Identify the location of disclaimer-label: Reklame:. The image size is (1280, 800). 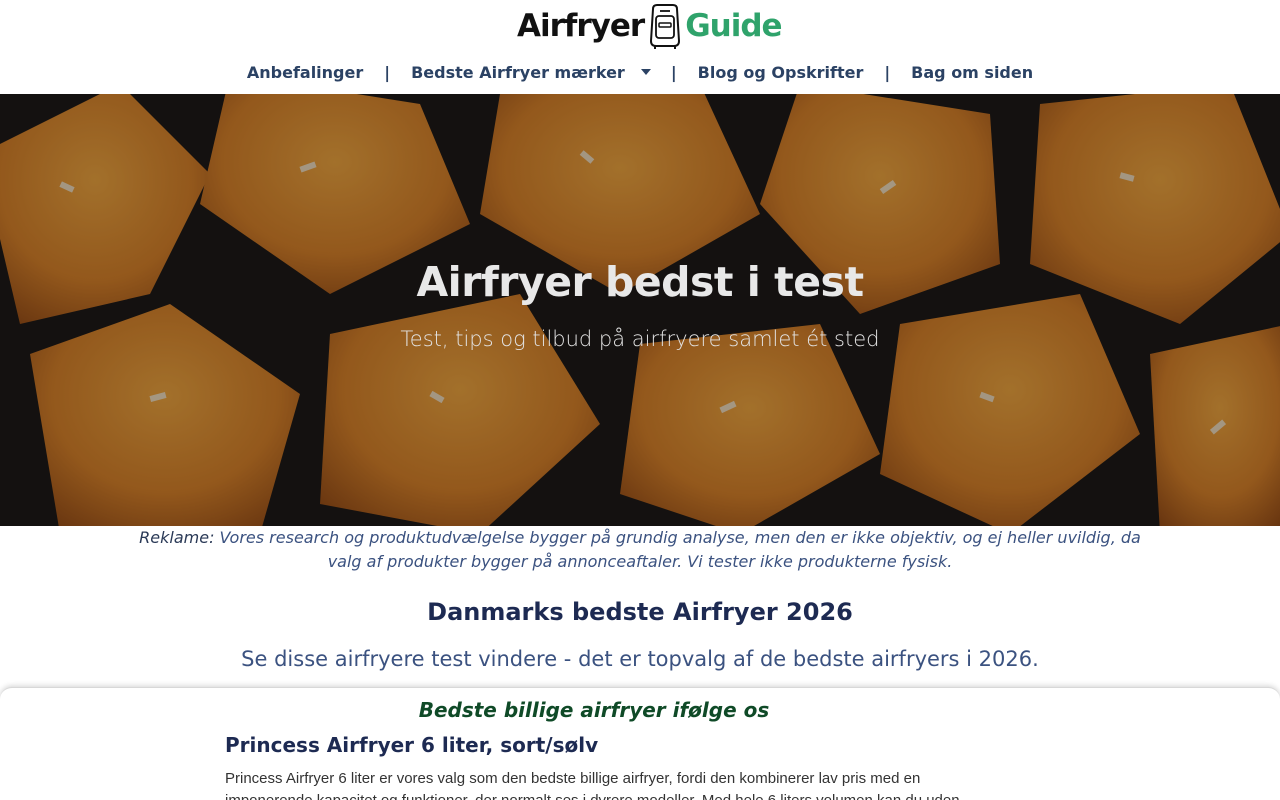
(177, 537).